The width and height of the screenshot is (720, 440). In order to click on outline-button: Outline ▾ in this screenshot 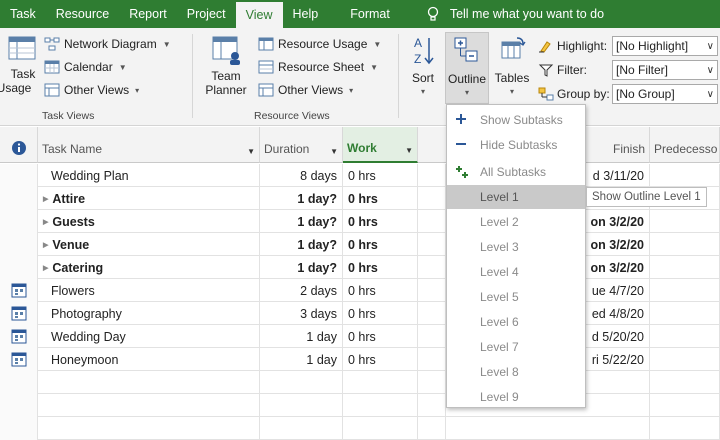, I will do `click(467, 68)`.